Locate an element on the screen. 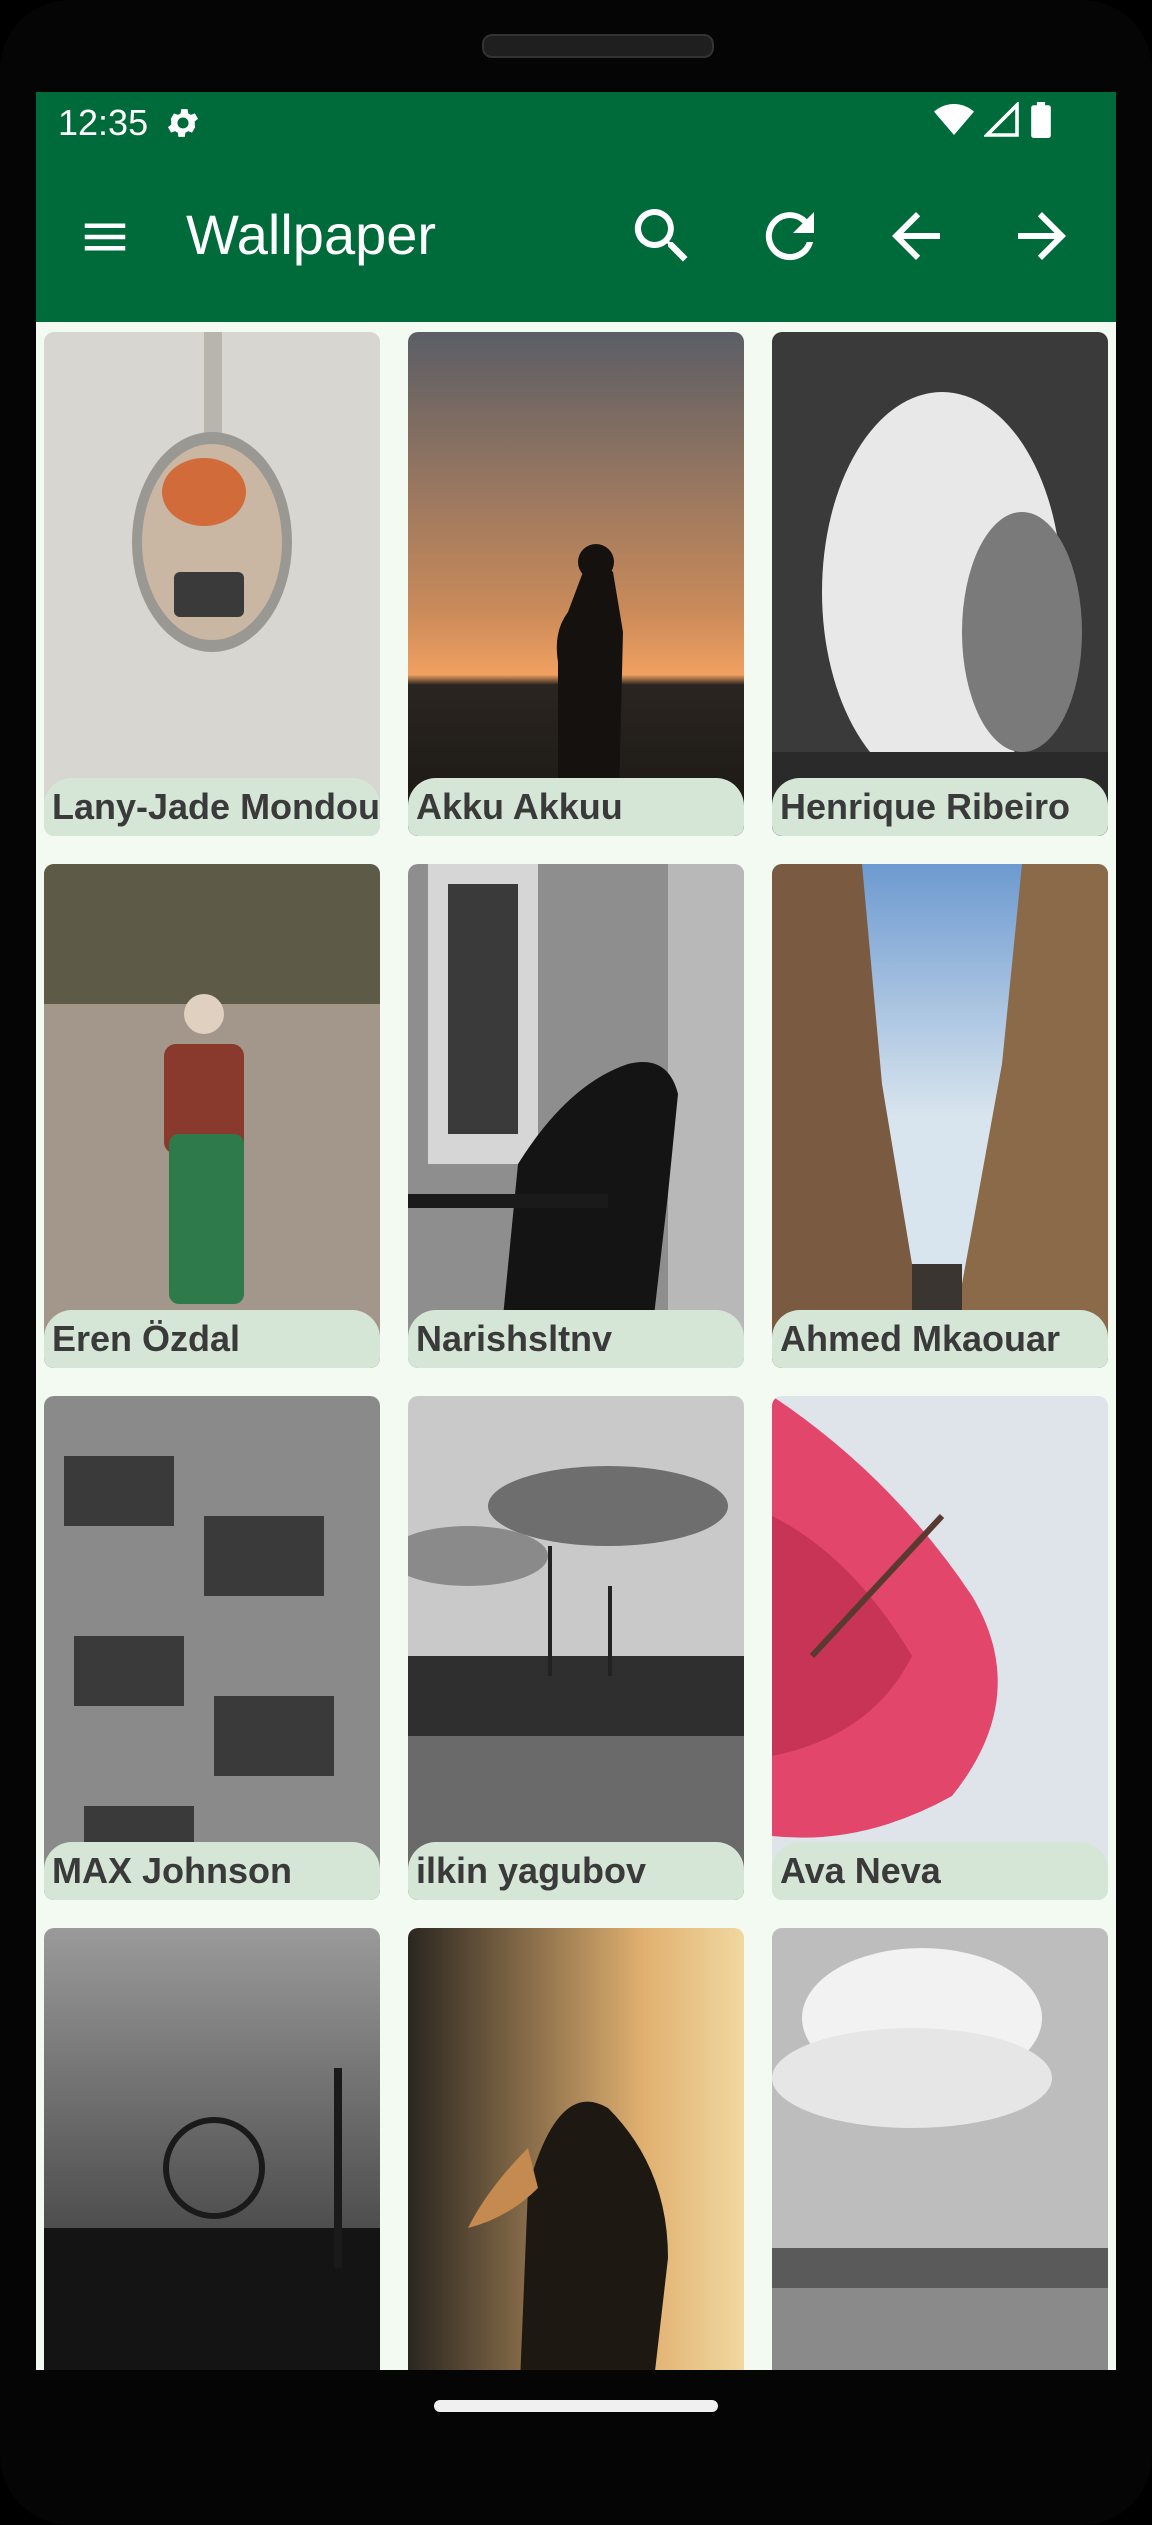 The height and width of the screenshot is (2525, 1152). search-icon is located at coordinates (662, 236).